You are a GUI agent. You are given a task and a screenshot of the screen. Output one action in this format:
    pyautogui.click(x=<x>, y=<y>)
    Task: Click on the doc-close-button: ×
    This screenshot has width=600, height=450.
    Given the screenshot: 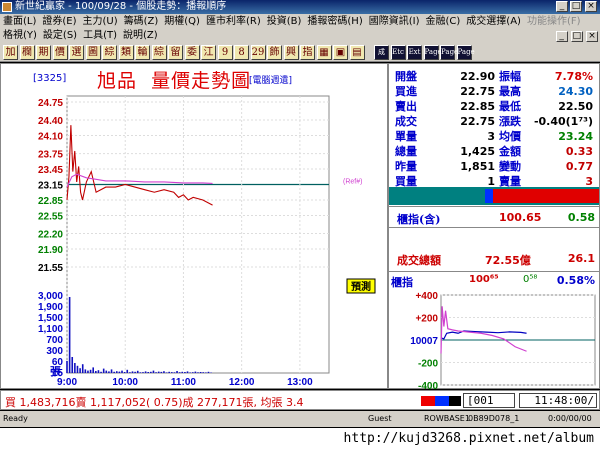 What is the action you would take?
    pyautogui.click(x=592, y=36)
    